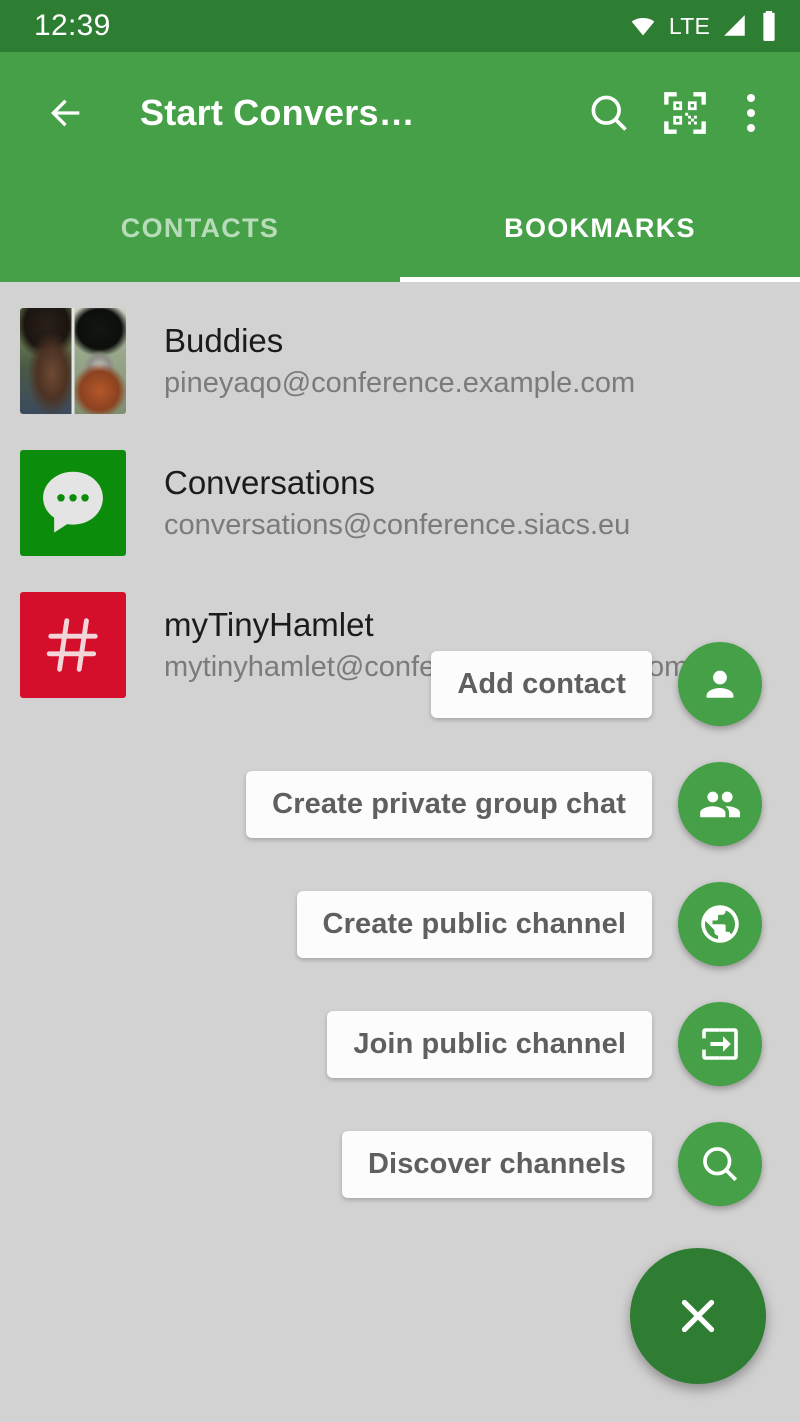  What do you see at coordinates (497, 1164) in the screenshot?
I see `speed-dial-label: Discover channels` at bounding box center [497, 1164].